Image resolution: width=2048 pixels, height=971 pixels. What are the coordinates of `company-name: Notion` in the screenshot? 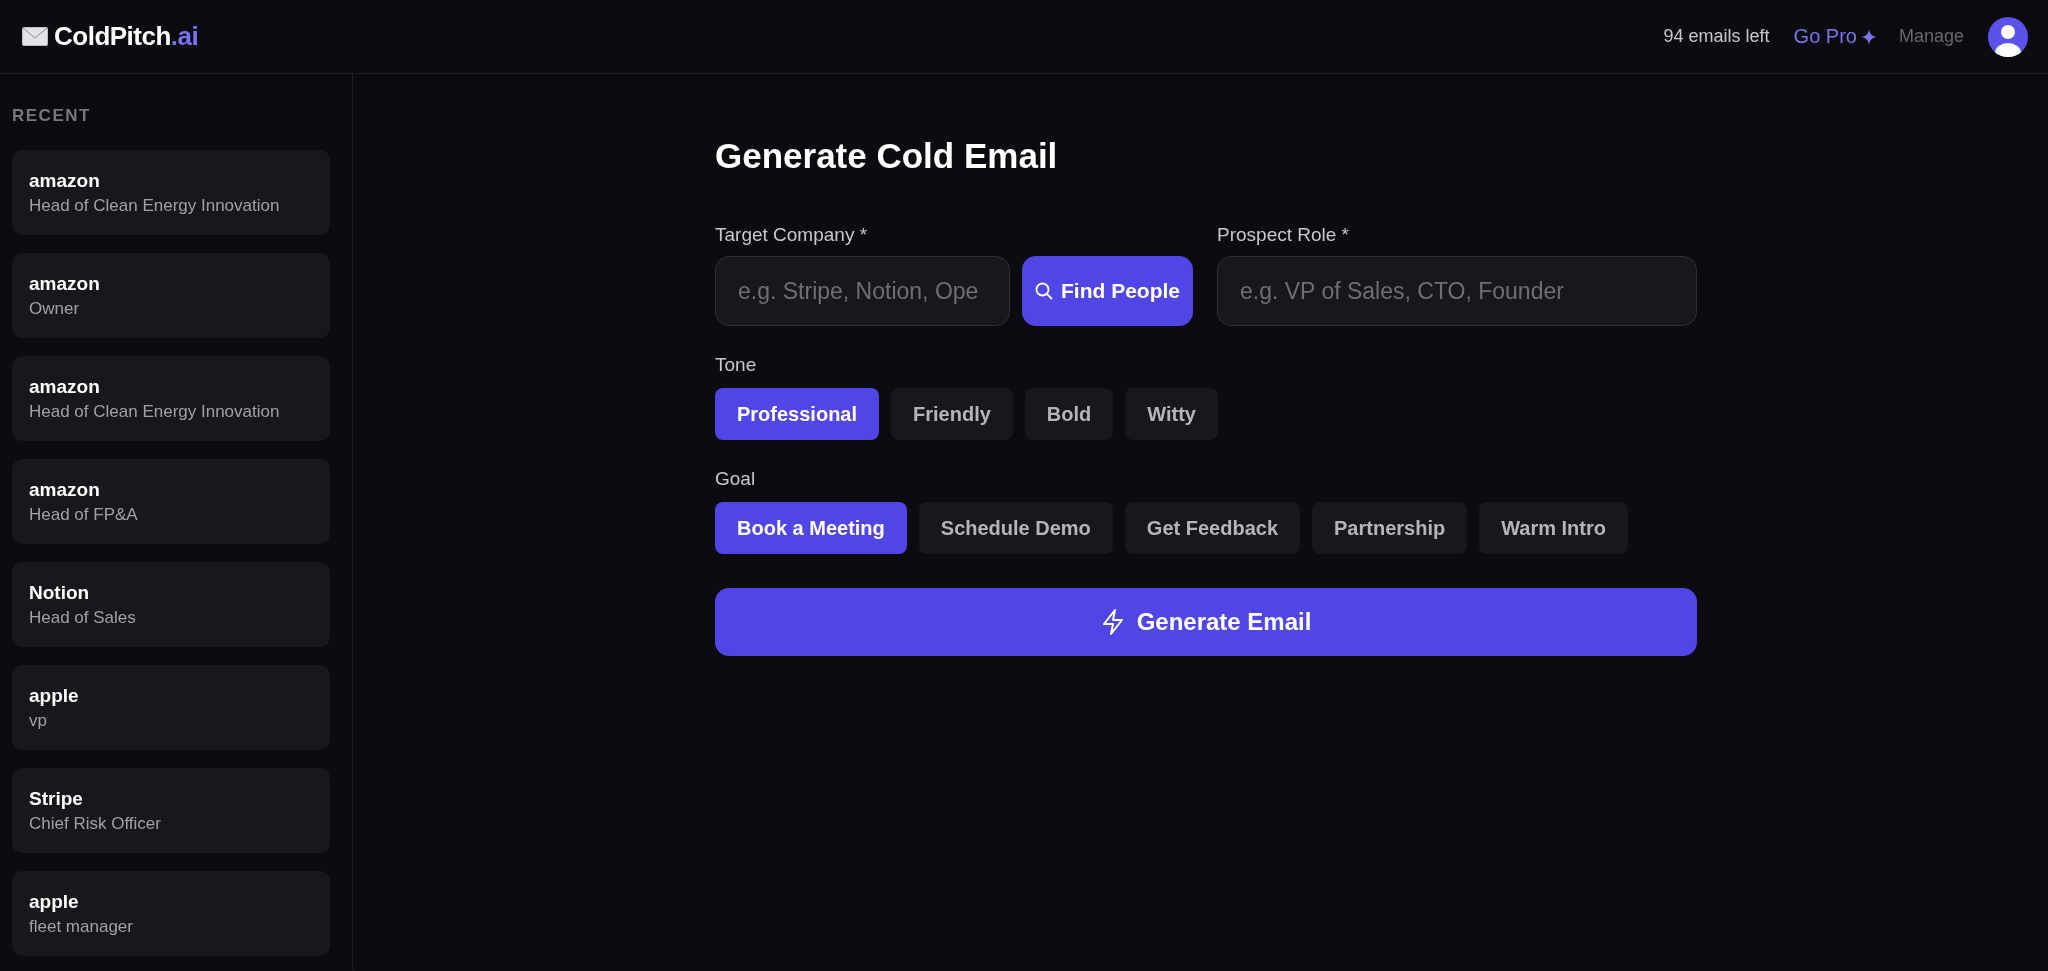 It's located at (60, 592).